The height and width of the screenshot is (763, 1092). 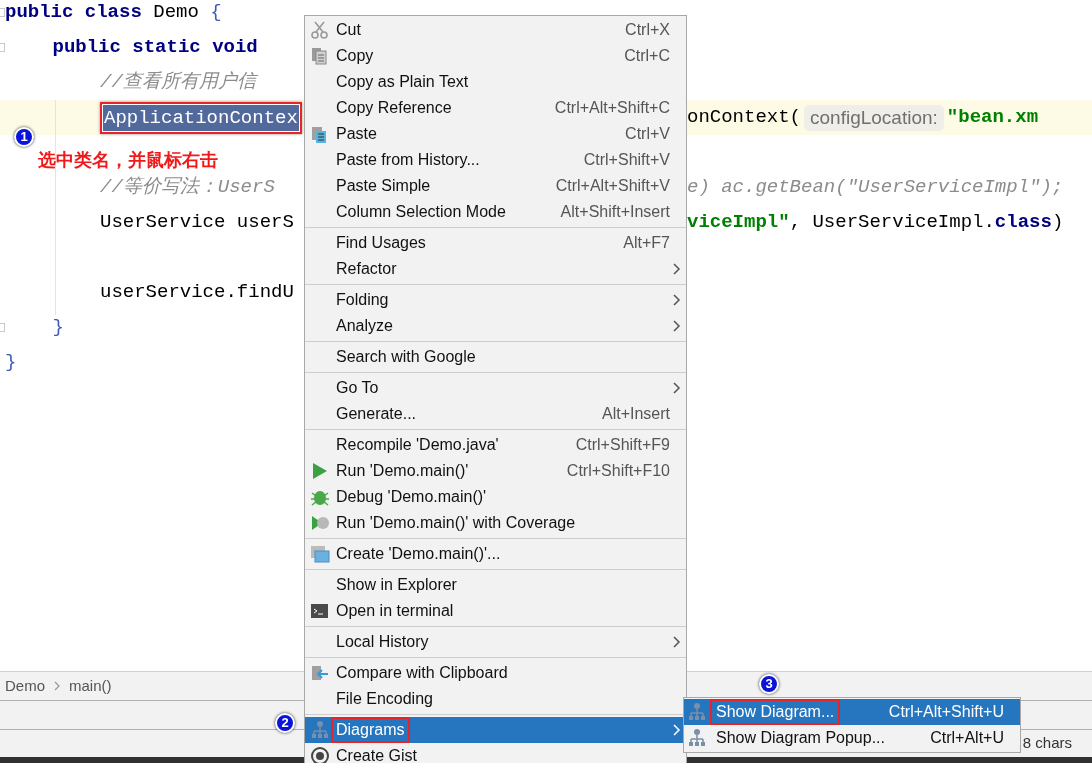 What do you see at coordinates (495, 300) in the screenshot?
I see `menu-item: Folding` at bounding box center [495, 300].